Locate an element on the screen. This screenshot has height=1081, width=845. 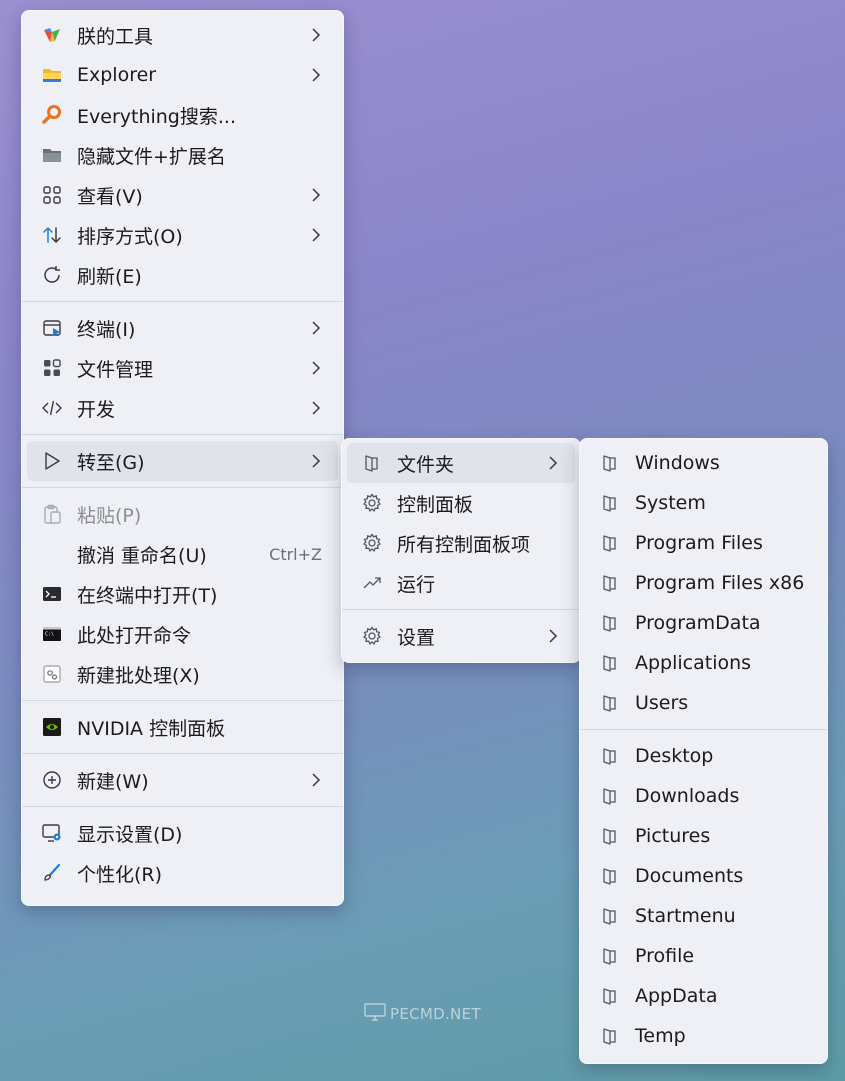
folder-item-appdata: AppData is located at coordinates (703, 996).